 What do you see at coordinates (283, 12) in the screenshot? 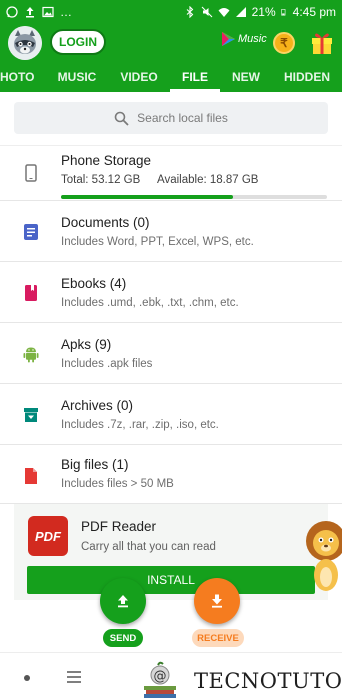
I see `battery-icon` at bounding box center [283, 12].